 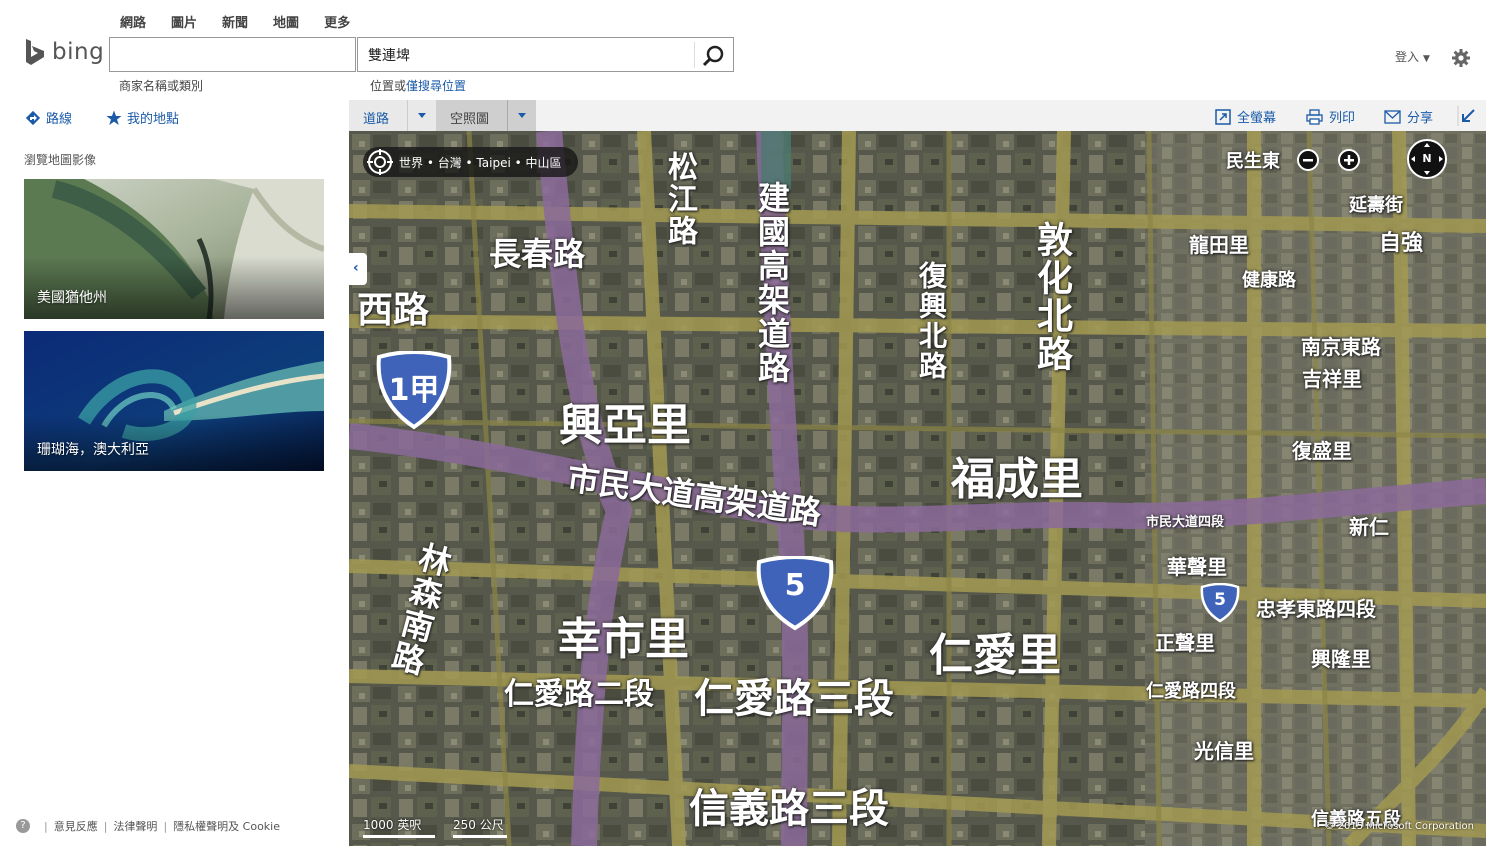 What do you see at coordinates (1219, 245) in the screenshot?
I see `map-label: 龍田里` at bounding box center [1219, 245].